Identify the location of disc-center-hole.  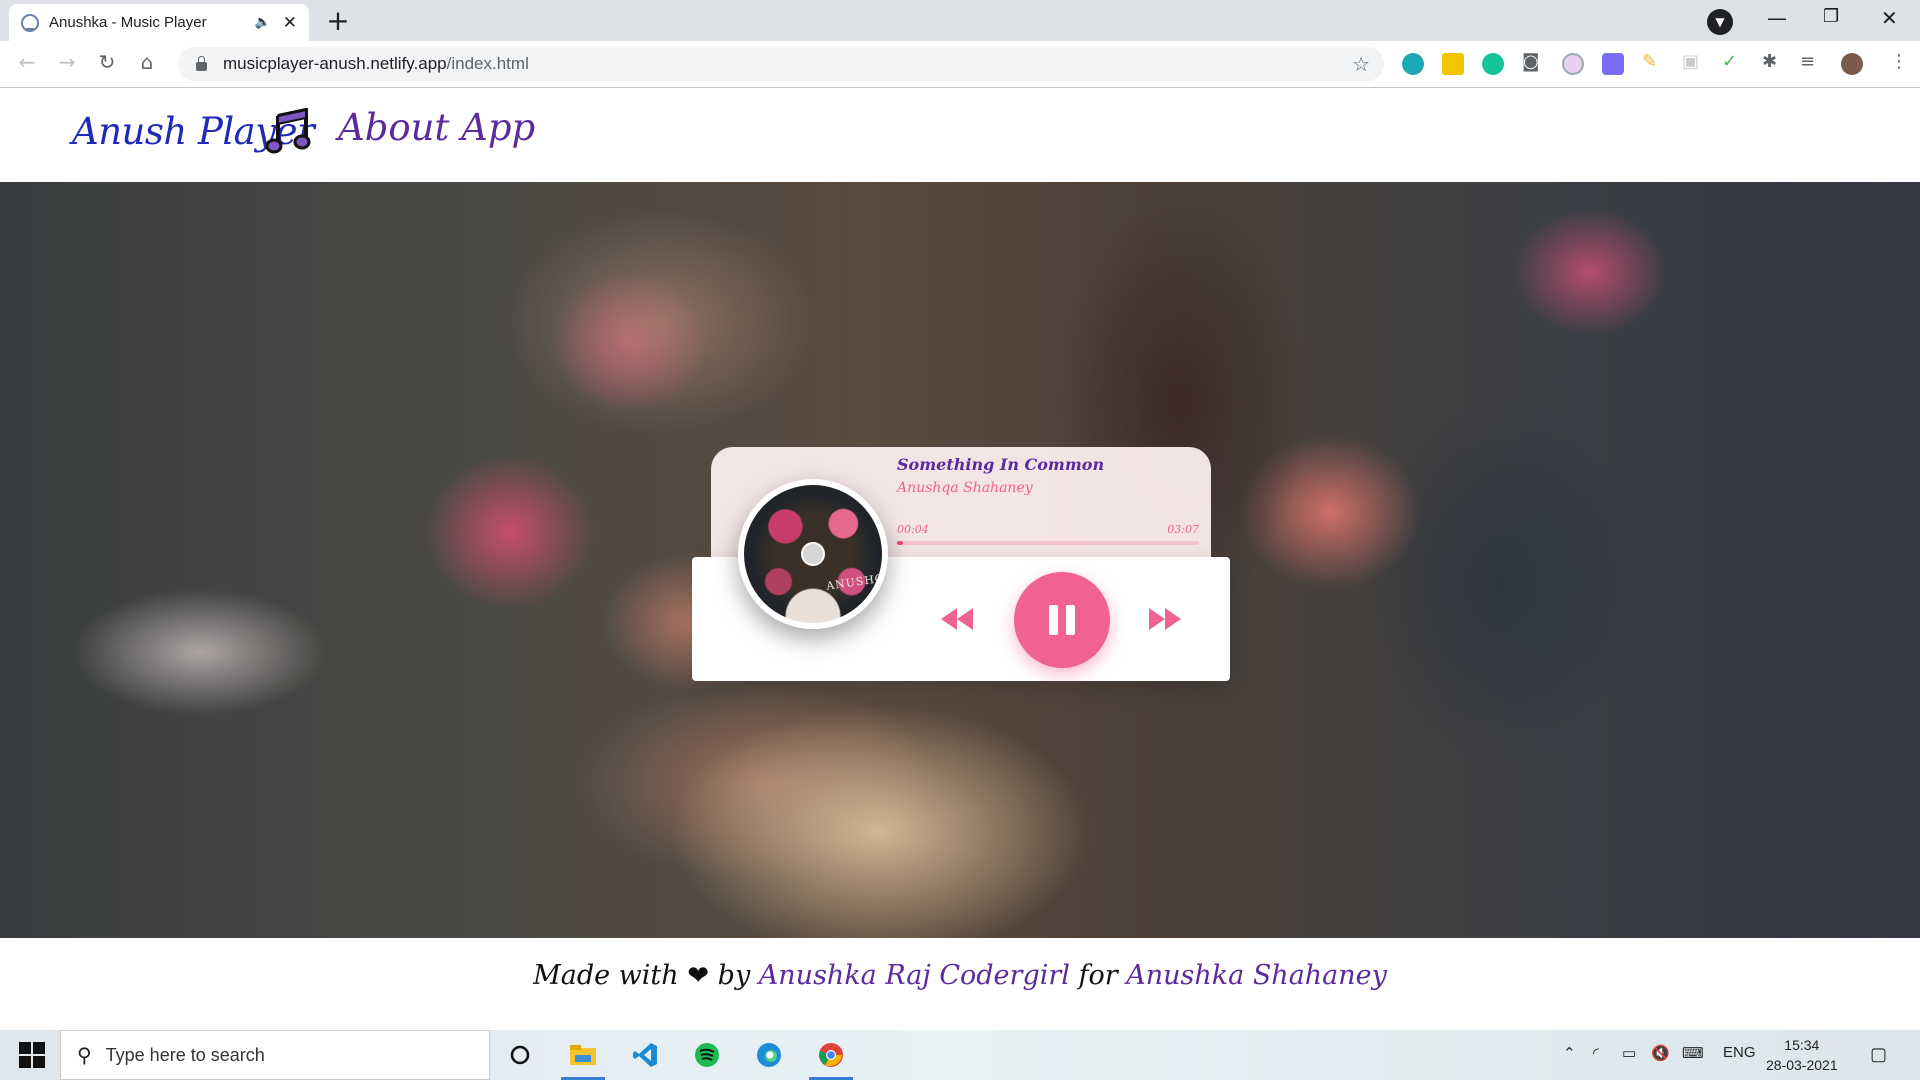
(813, 554).